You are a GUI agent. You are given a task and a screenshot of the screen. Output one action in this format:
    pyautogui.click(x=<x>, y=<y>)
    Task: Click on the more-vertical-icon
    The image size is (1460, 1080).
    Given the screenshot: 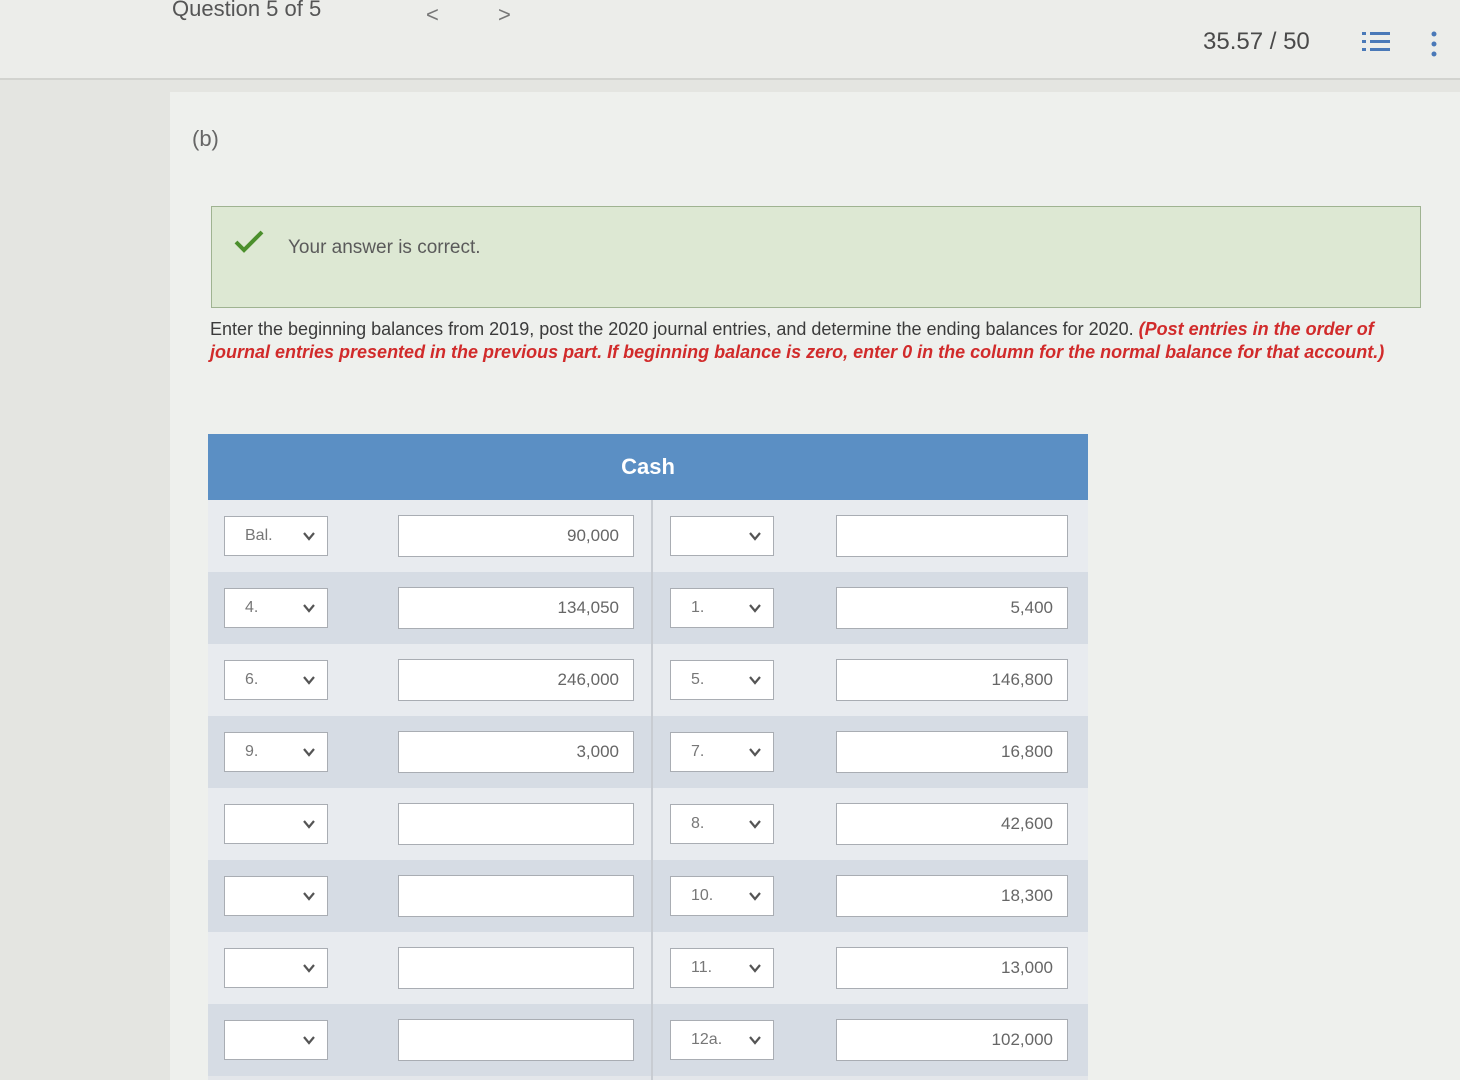 What is the action you would take?
    pyautogui.click(x=1434, y=44)
    